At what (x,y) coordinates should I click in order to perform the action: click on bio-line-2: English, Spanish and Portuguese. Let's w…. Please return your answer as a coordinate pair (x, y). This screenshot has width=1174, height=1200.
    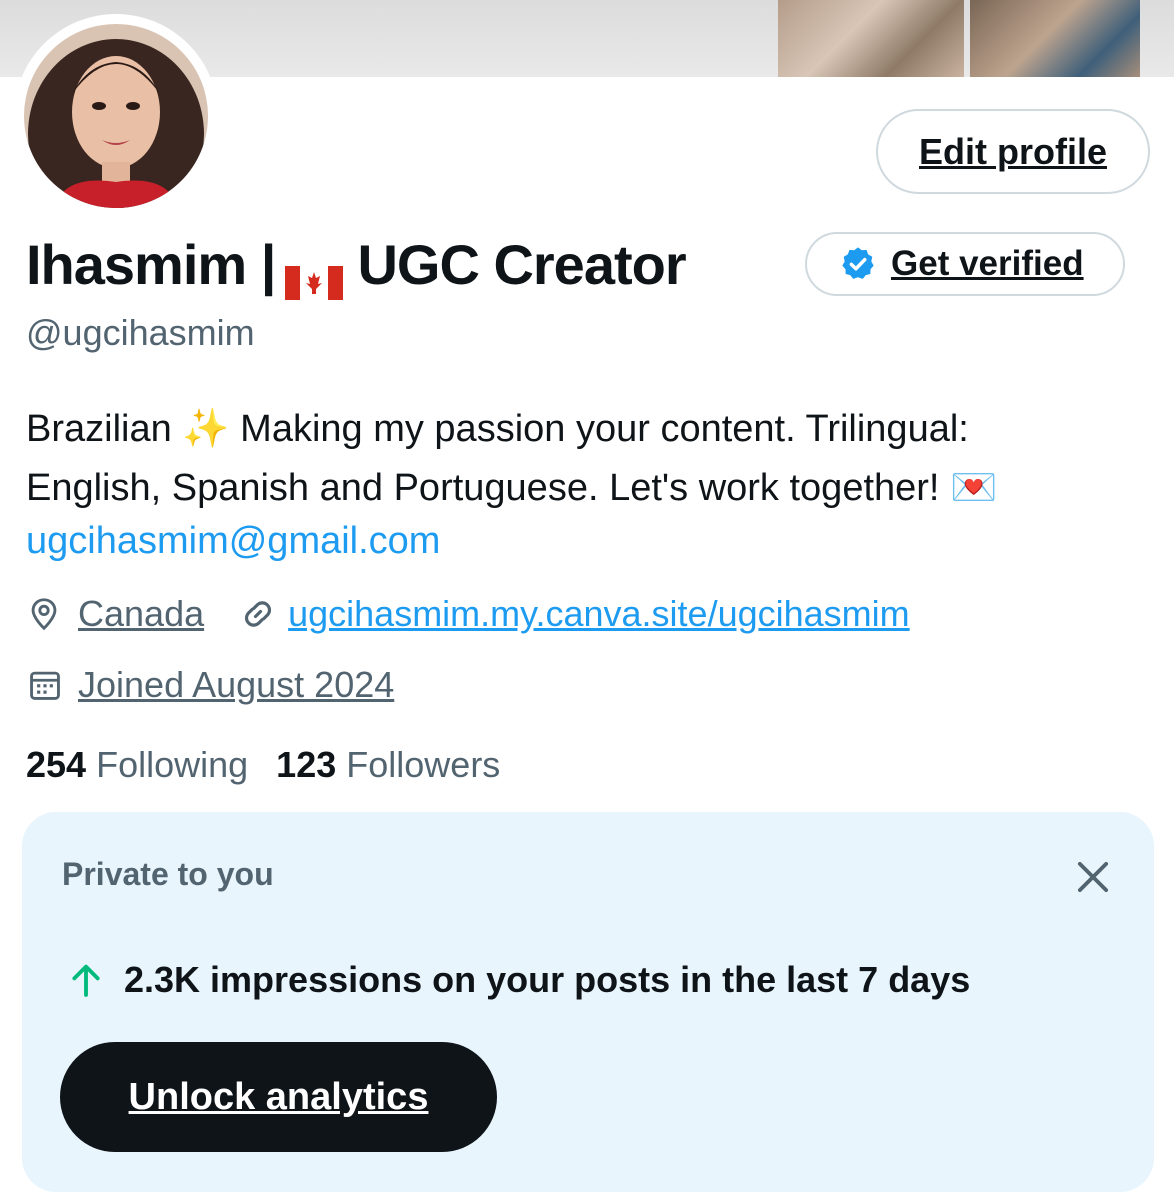
    Looking at the image, I should click on (512, 488).